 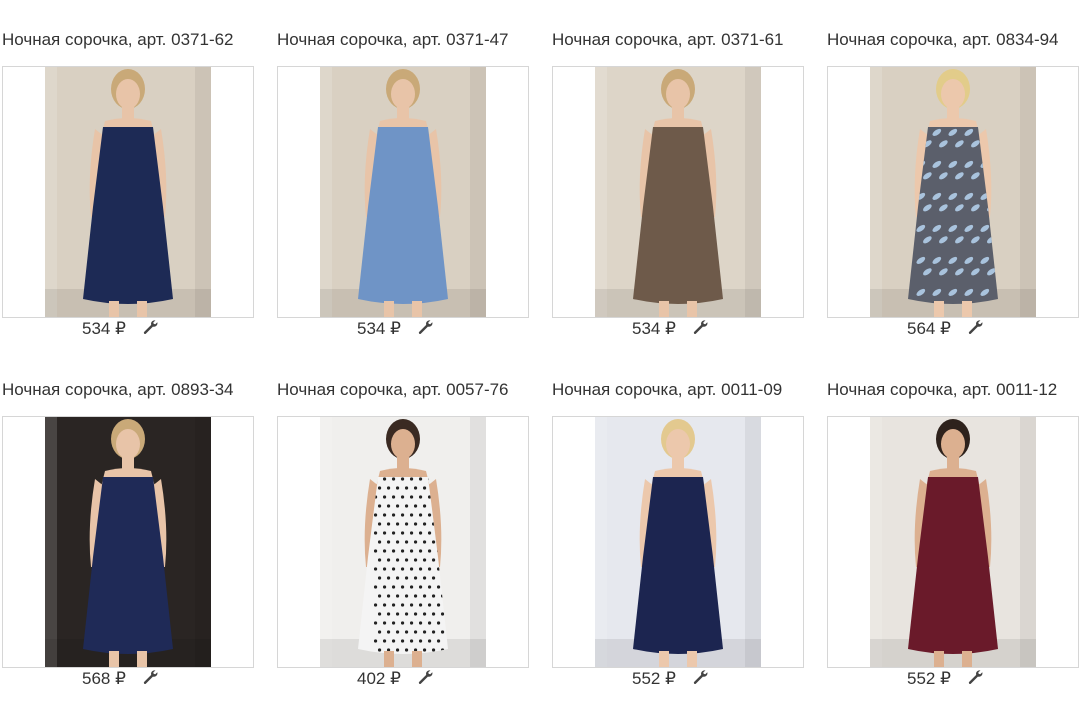 What do you see at coordinates (393, 40) in the screenshot?
I see `product-title: Ночная сорочка, арт. 0371-47` at bounding box center [393, 40].